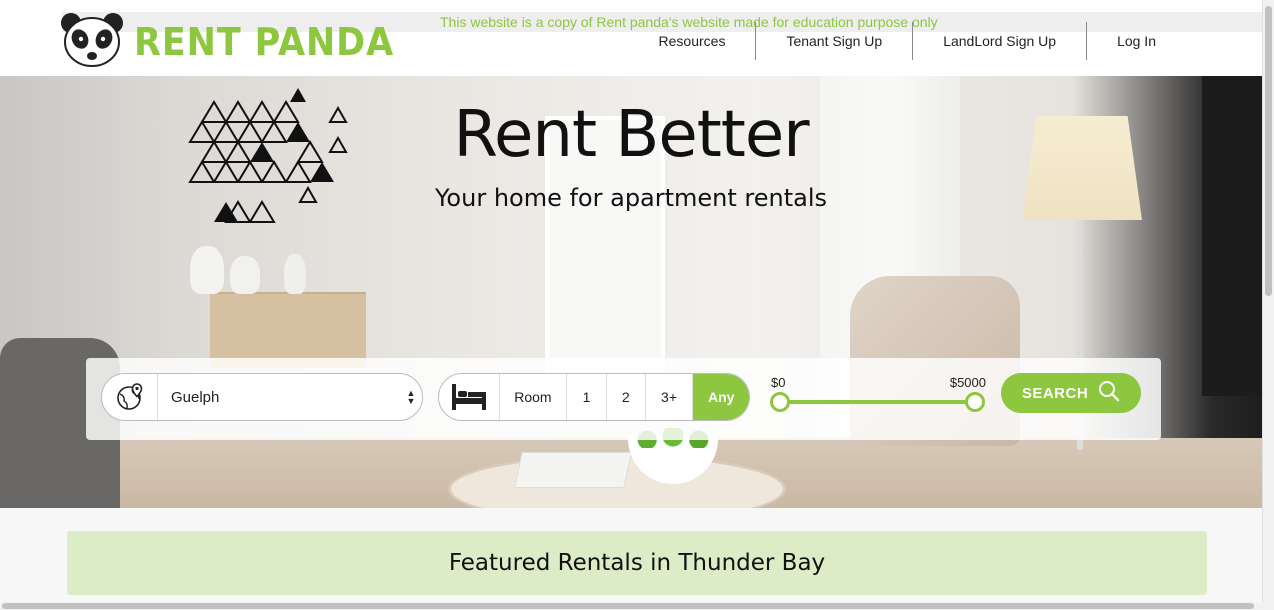 Image resolution: width=1274 pixels, height=610 pixels. What do you see at coordinates (573, 470) in the screenshot?
I see `hero-photo-book` at bounding box center [573, 470].